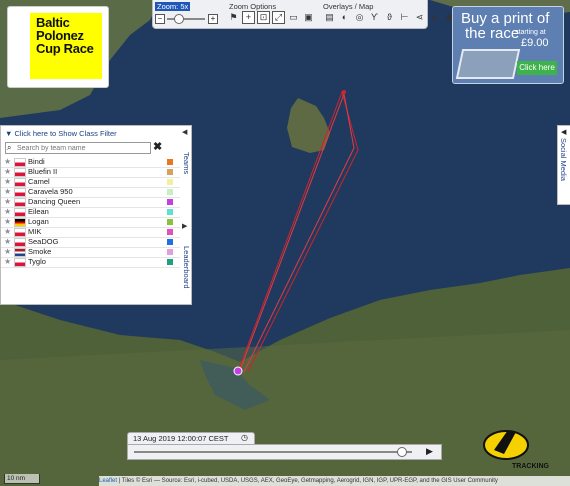 The image size is (570, 486). Describe the element at coordinates (248, 17) in the screenshot. I see `zoom-fit-icon: +` at that location.